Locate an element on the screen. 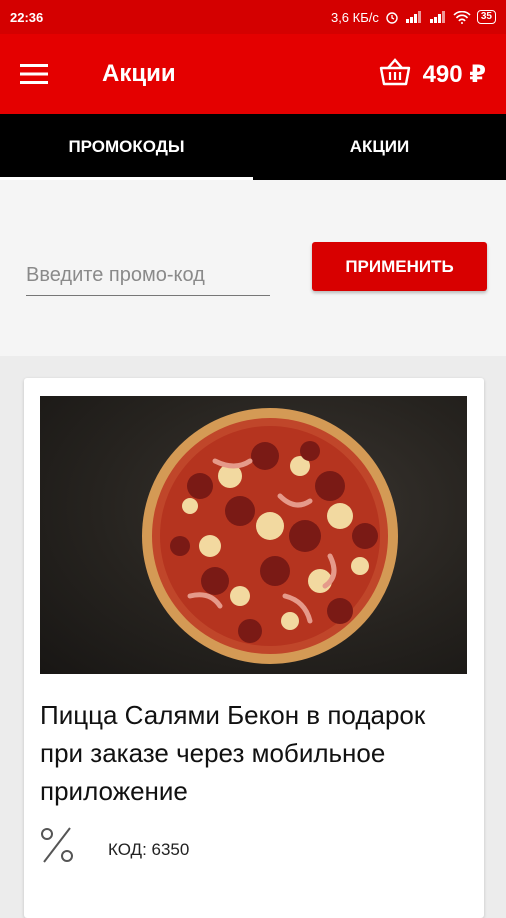 Image resolution: width=506 pixels, height=918 pixels. hamburger-menu-icon is located at coordinates (40, 74).